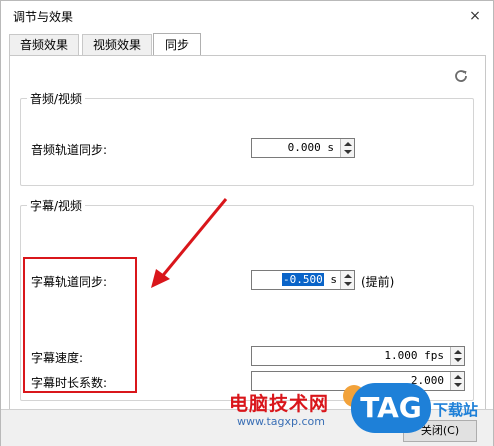 Image resolution: width=494 pixels, height=446 pixels. Describe the element at coordinates (56, 98) in the screenshot. I see `audio-video-legend: 音频/视频` at that location.